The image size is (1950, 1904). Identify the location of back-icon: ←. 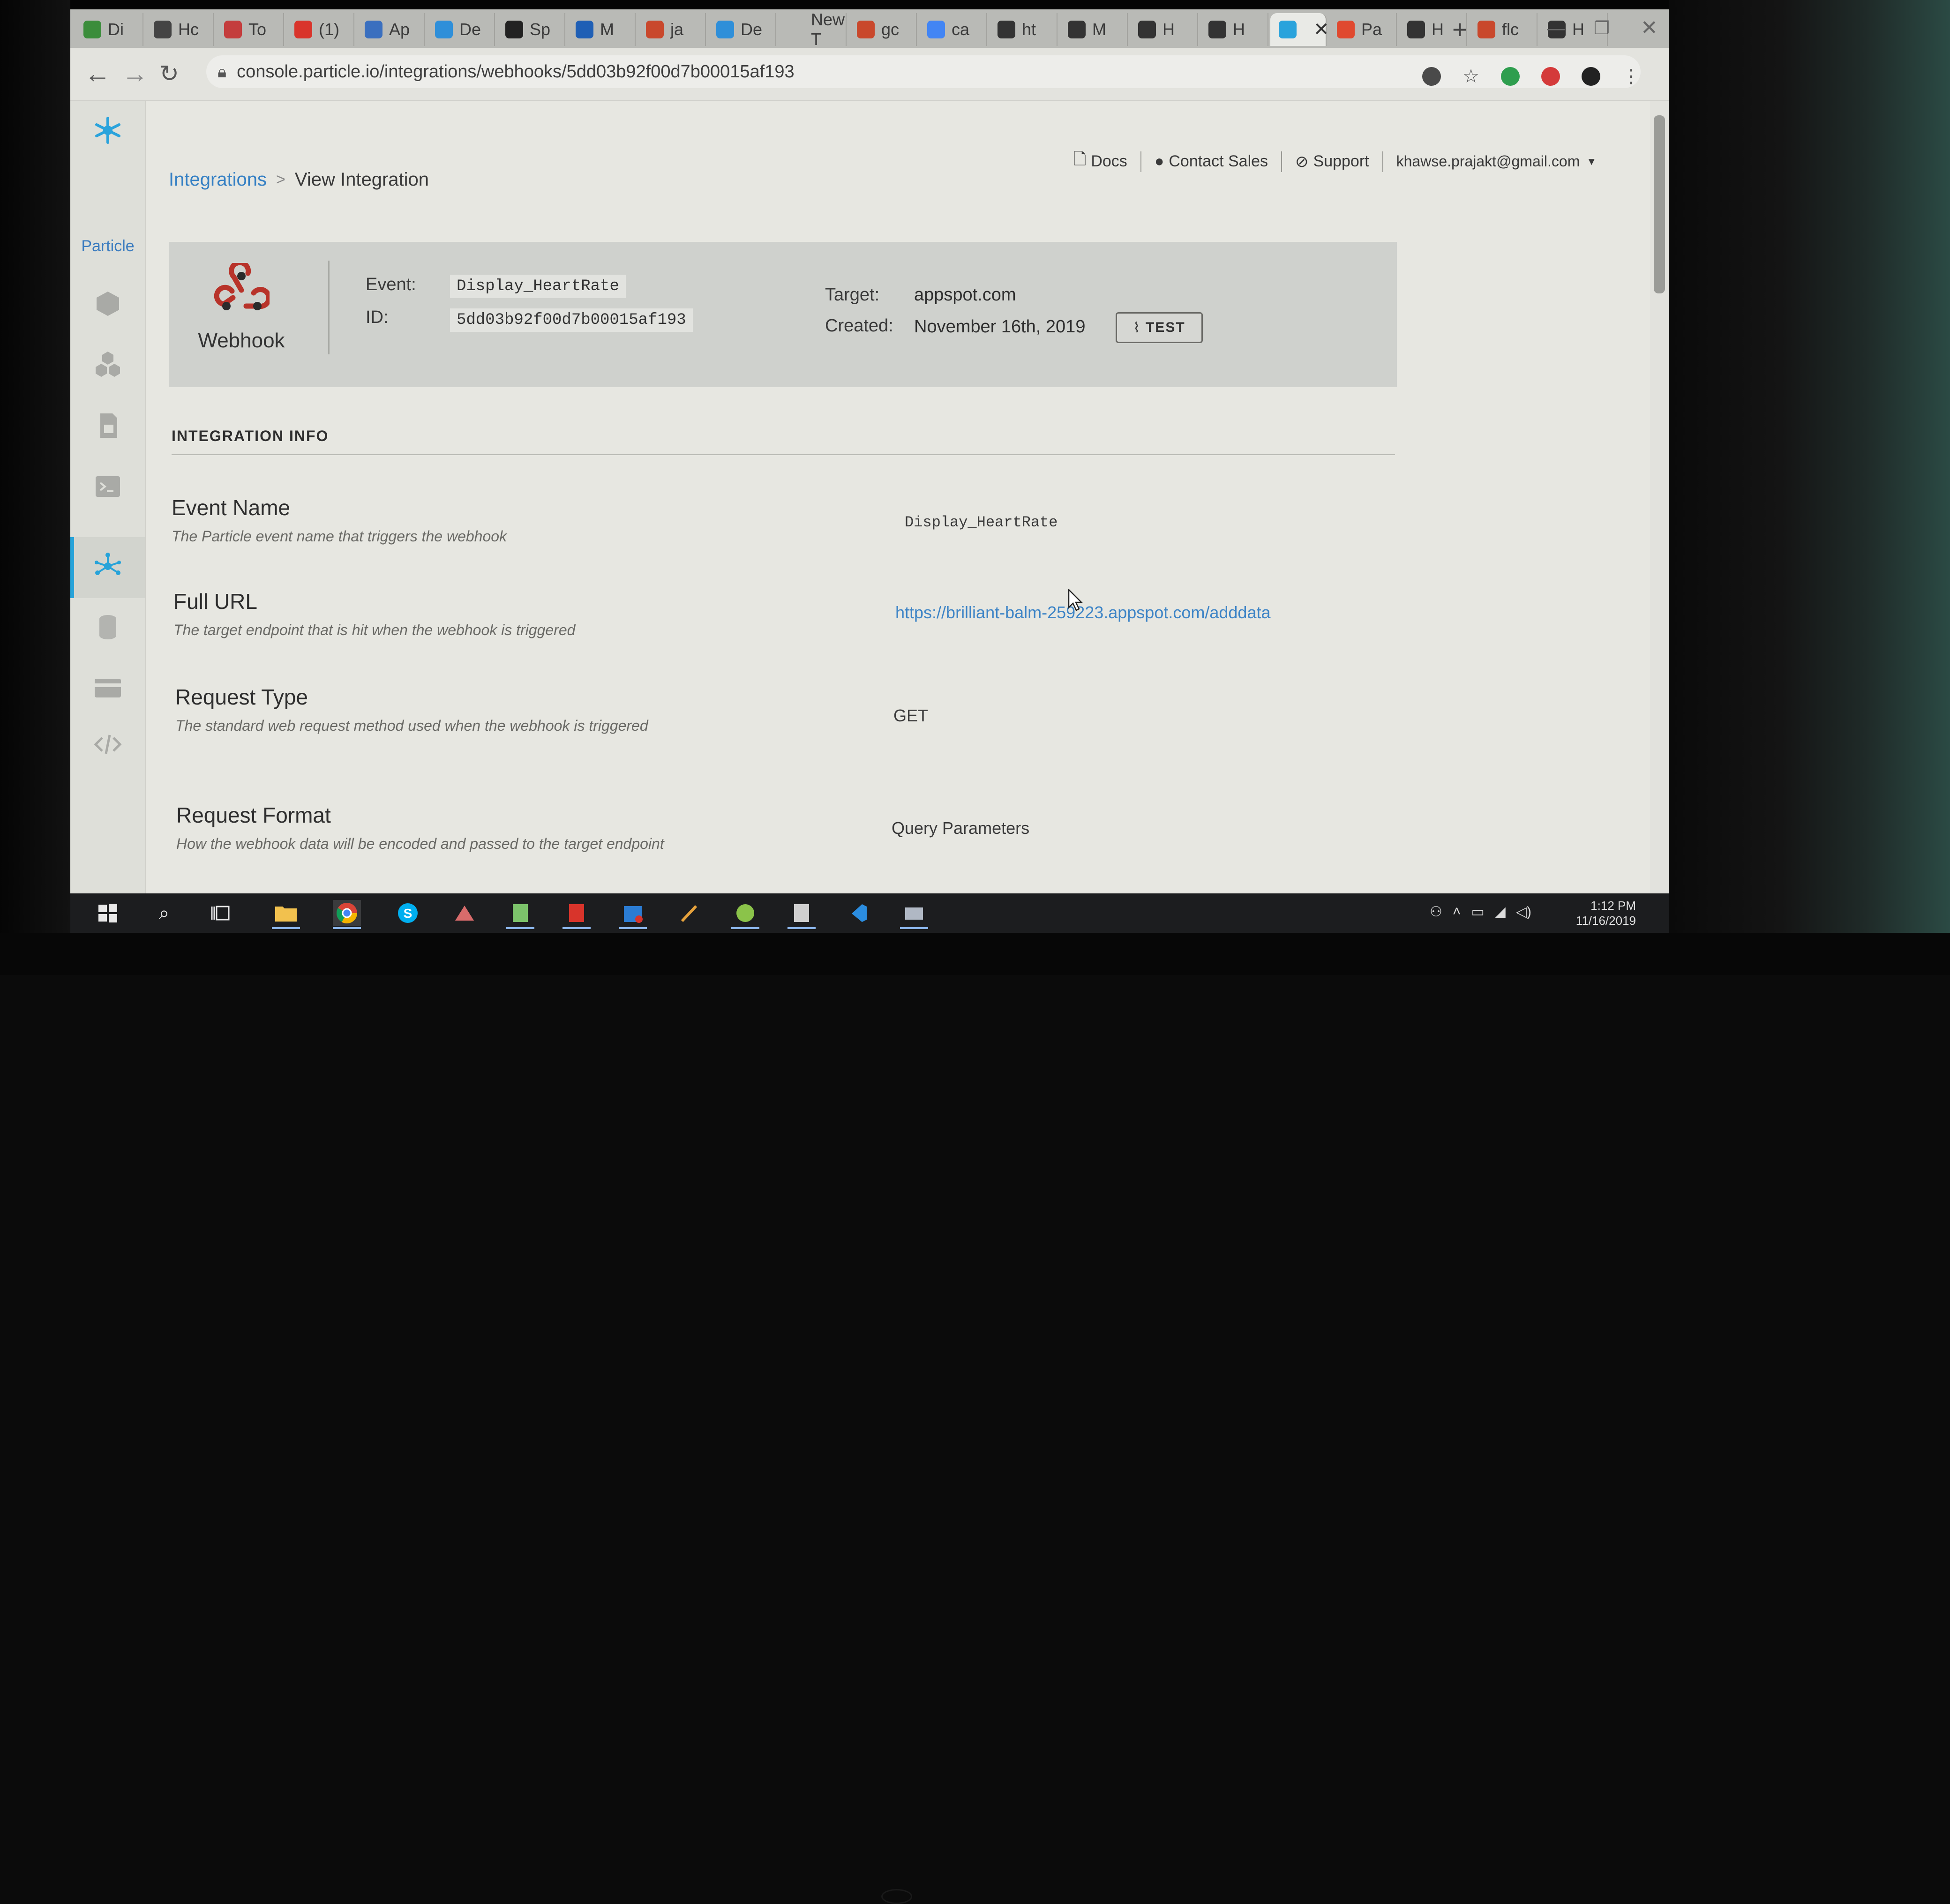
(97, 73).